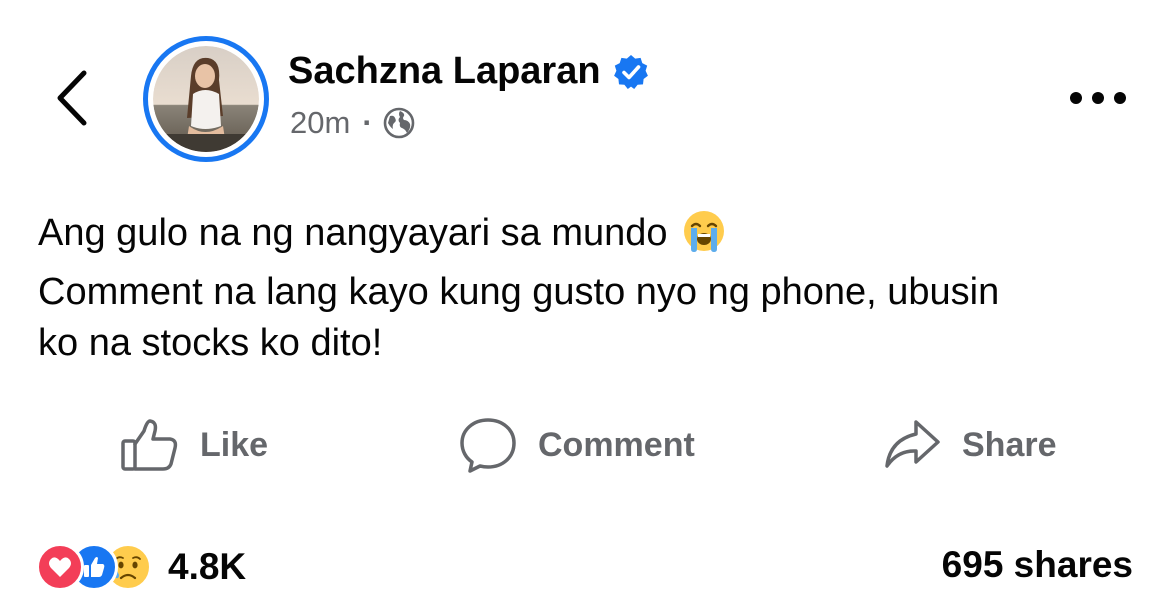 The width and height of the screenshot is (1169, 615). What do you see at coordinates (631, 72) in the screenshot?
I see `verified-badge-icon` at bounding box center [631, 72].